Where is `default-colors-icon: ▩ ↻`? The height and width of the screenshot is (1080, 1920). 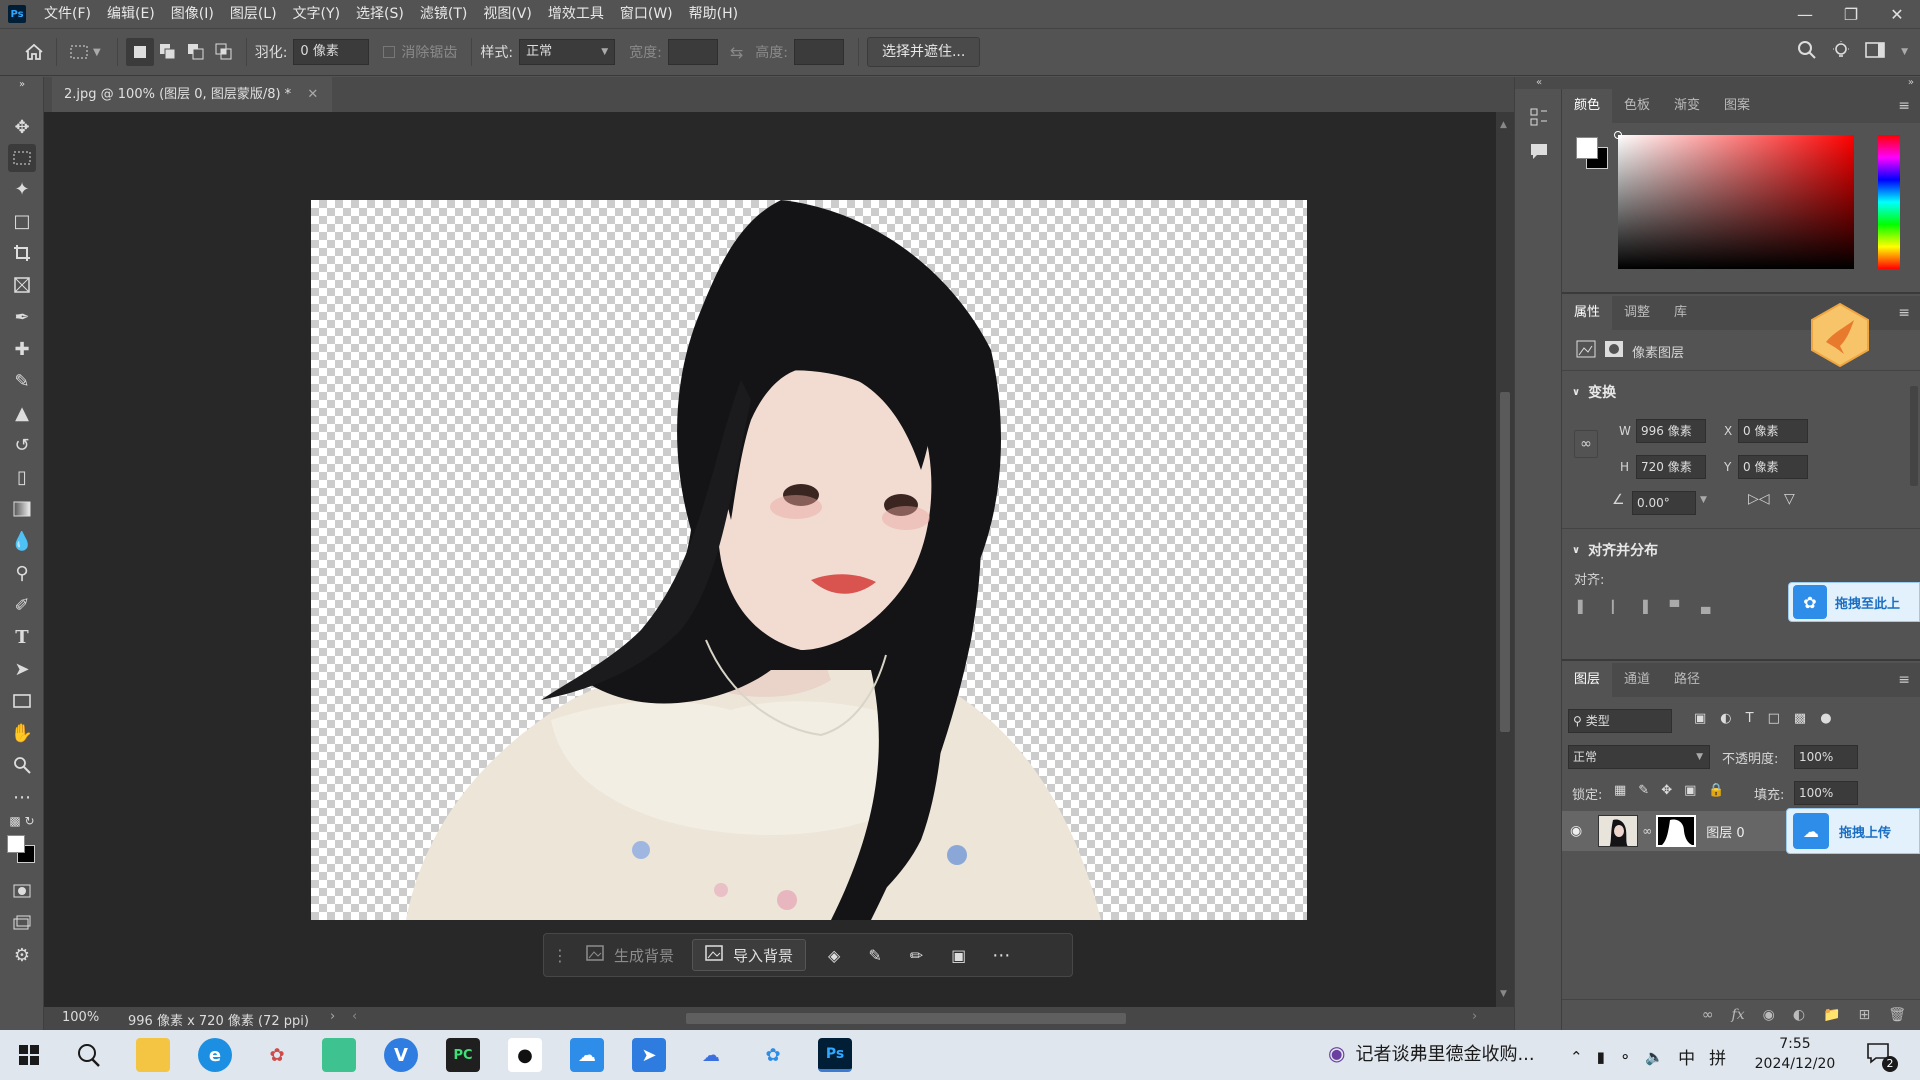
default-colors-icon: ▩ ↻ is located at coordinates (22, 821).